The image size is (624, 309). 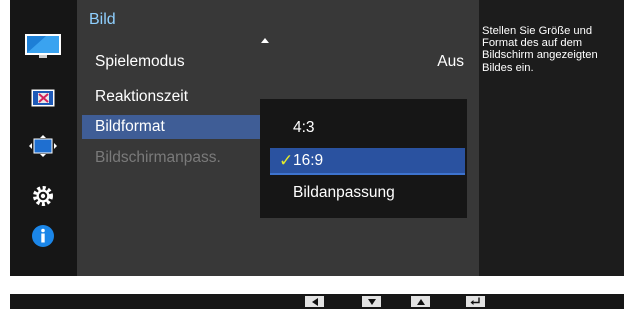 What do you see at coordinates (304, 127) in the screenshot?
I see `option-label: 4:3` at bounding box center [304, 127].